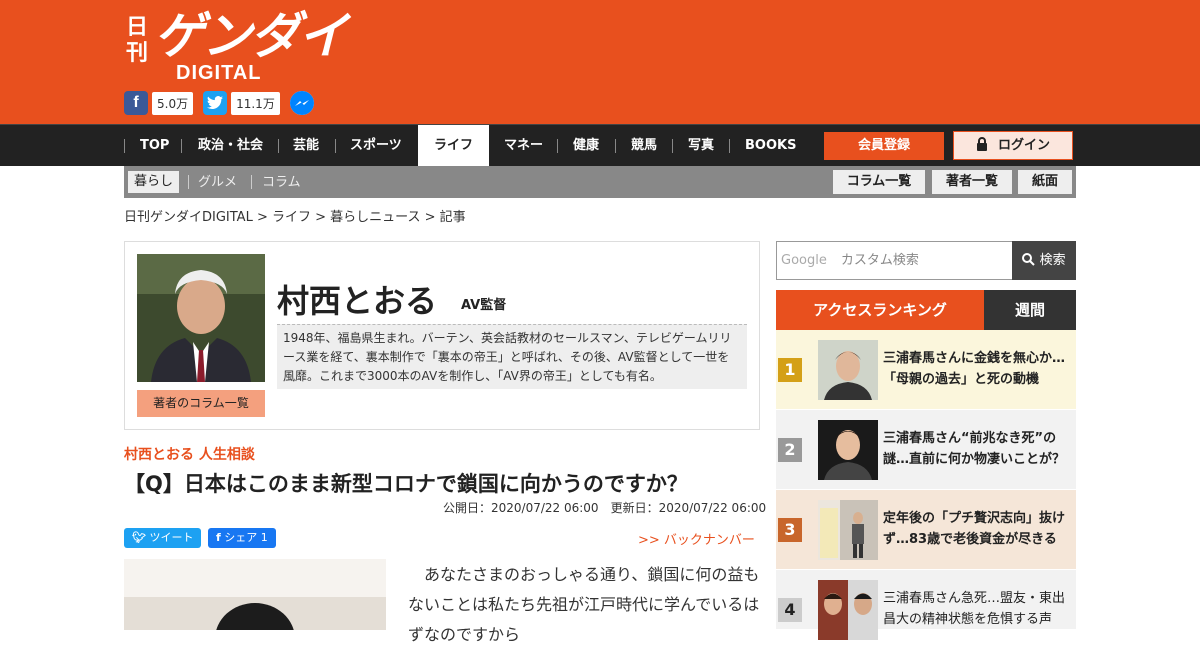 The height and width of the screenshot is (650, 1200). What do you see at coordinates (301, 103) in the screenshot?
I see `messenger-icon` at bounding box center [301, 103].